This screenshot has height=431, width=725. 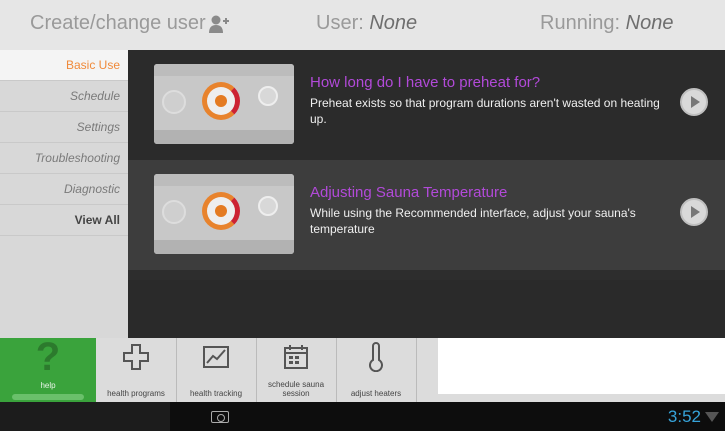 I want to click on sidebar-item-label: Troubleshooting, so click(x=77, y=158).